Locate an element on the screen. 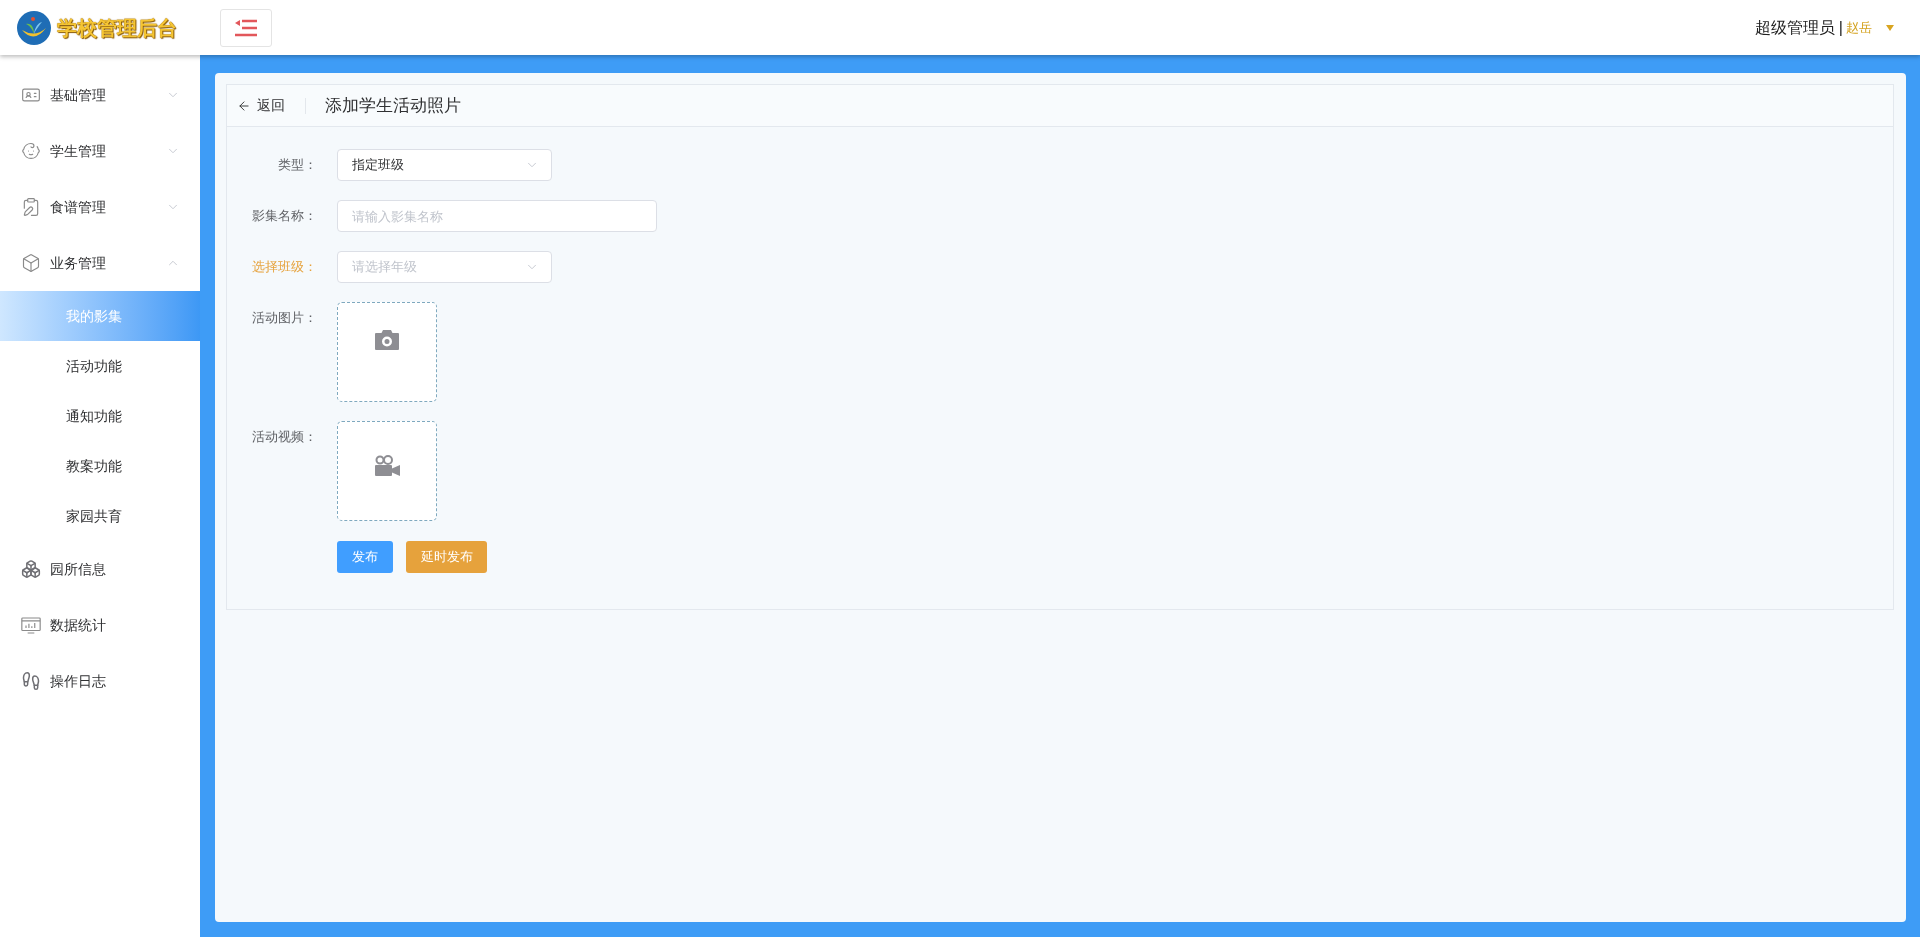 The width and height of the screenshot is (1920, 937). video-upload-box is located at coordinates (387, 471).